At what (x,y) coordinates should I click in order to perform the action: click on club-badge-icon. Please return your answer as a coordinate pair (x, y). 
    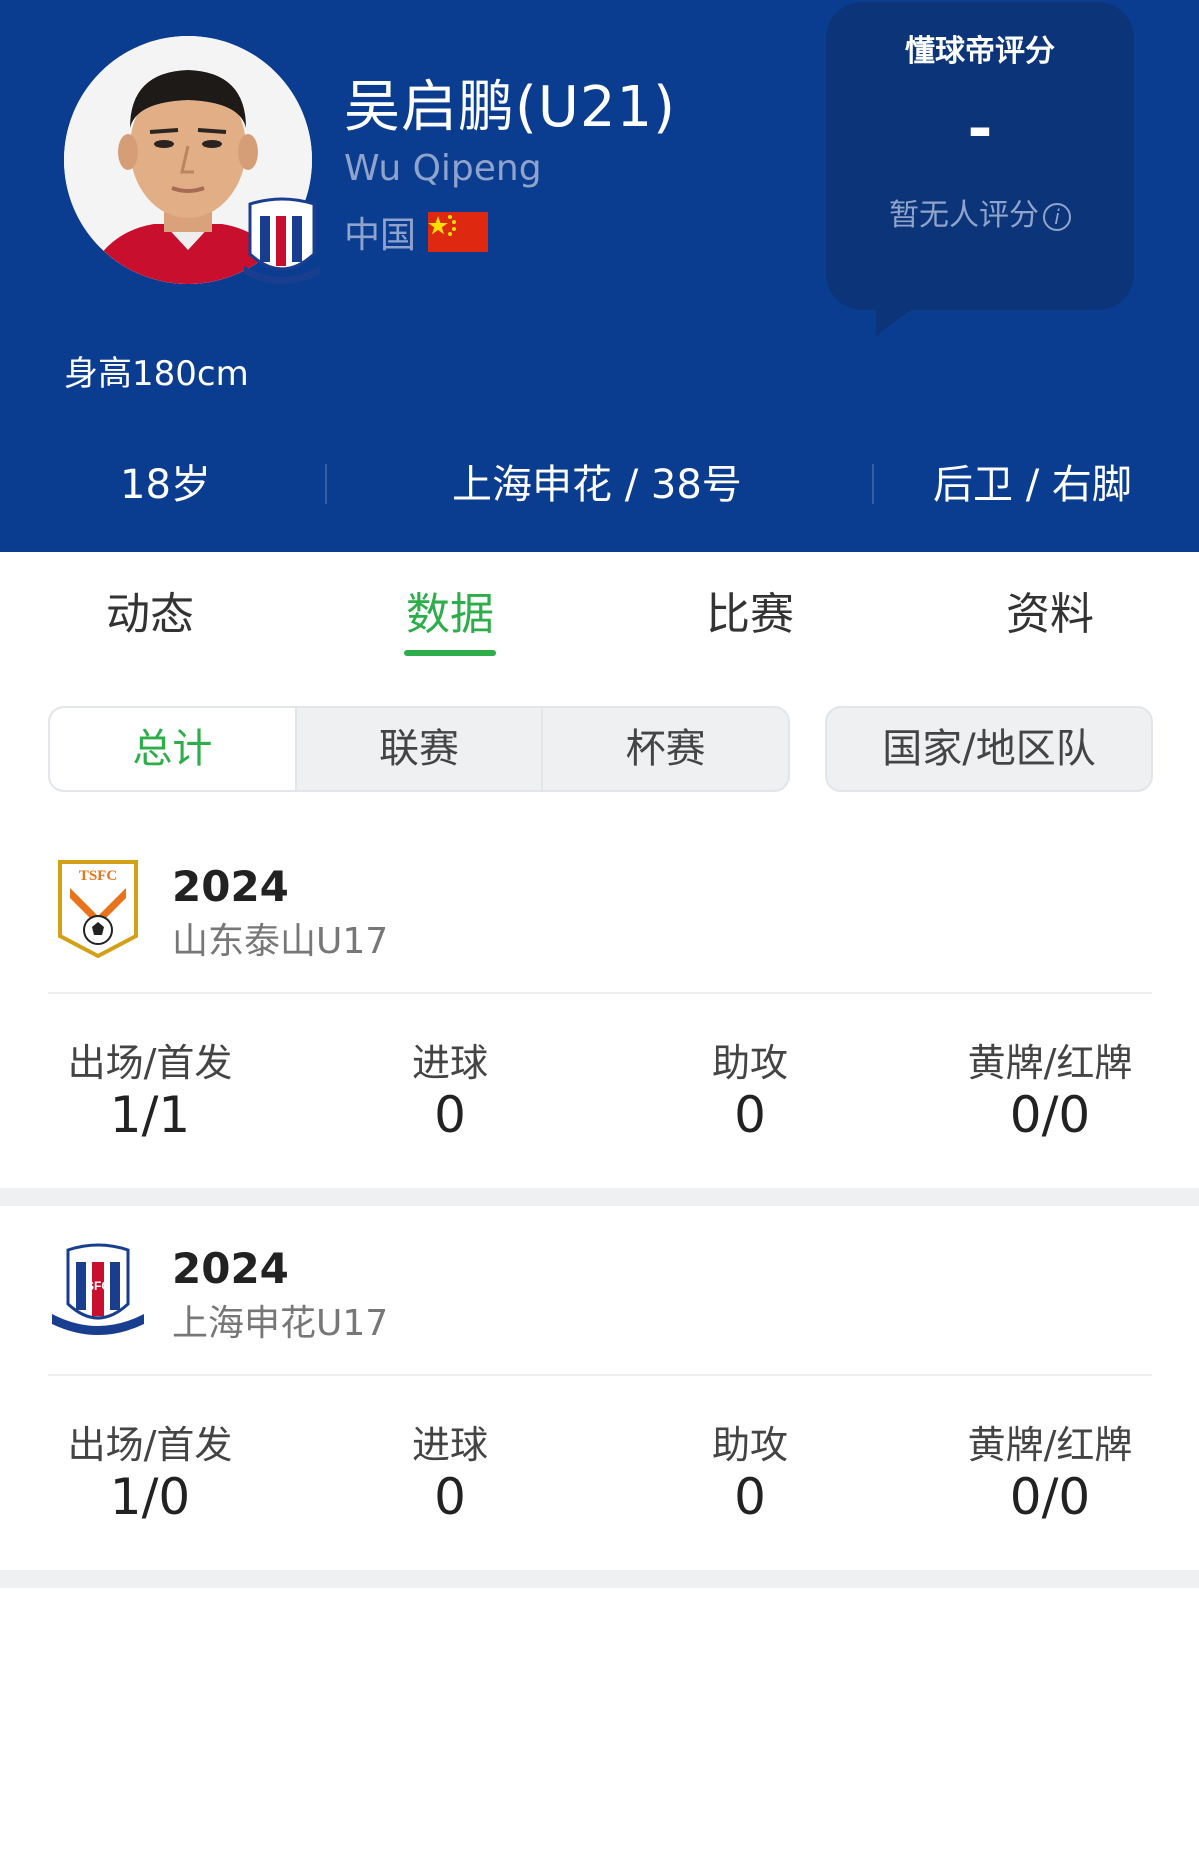
    Looking at the image, I should click on (282, 242).